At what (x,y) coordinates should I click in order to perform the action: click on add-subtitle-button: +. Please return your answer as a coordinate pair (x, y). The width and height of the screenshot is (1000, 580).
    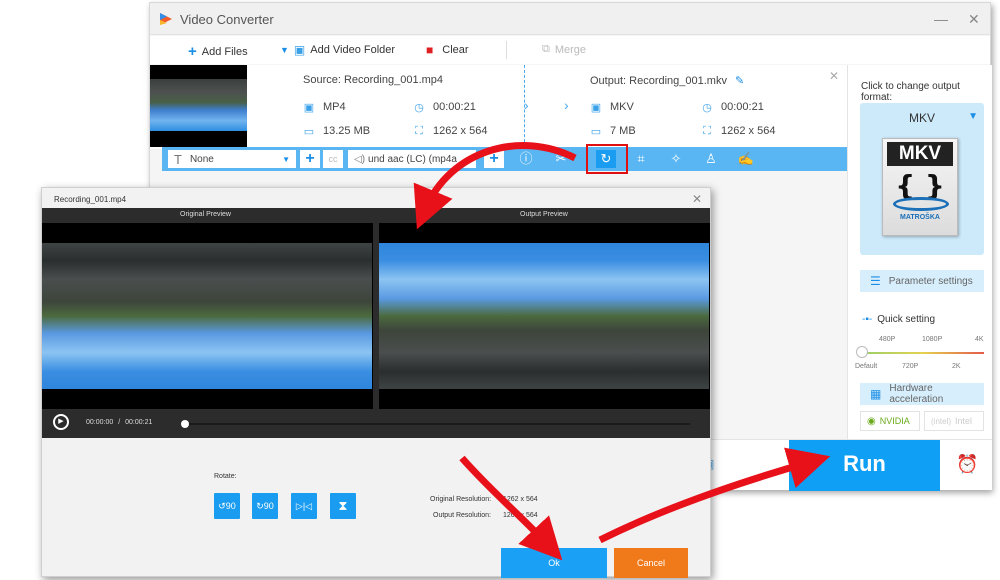
    Looking at the image, I should click on (310, 159).